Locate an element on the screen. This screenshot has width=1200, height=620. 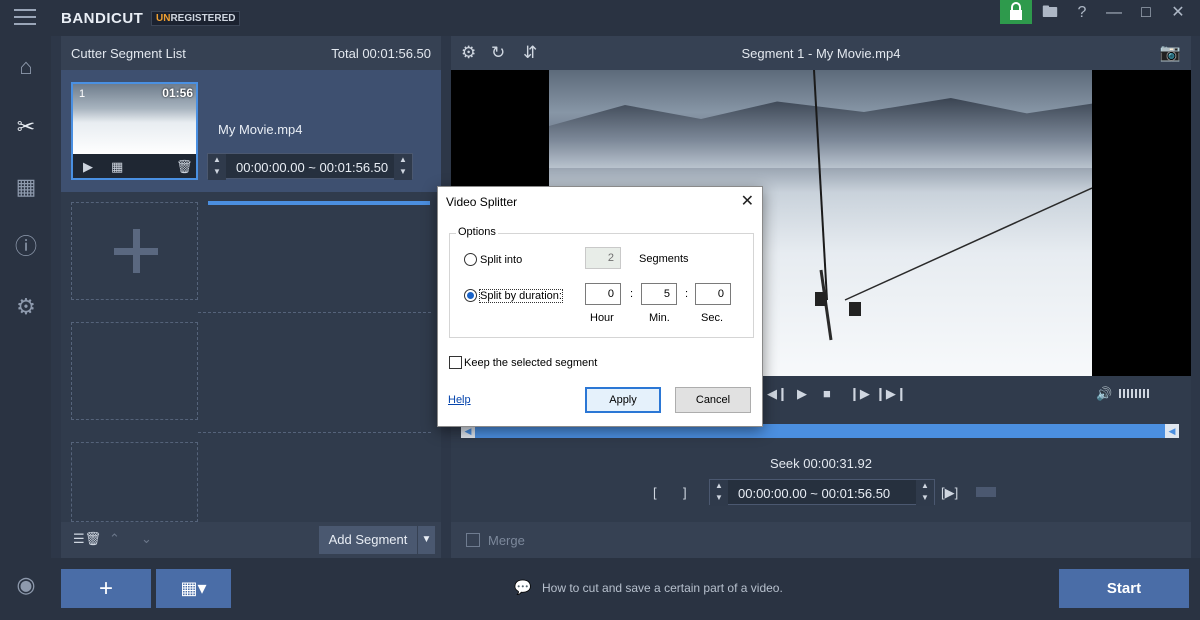
preview-footer: Merge is located at coordinates (821, 540).